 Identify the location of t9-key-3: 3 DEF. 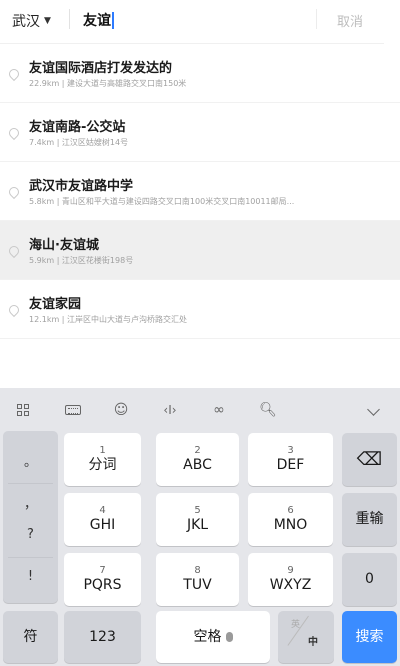
(290, 459).